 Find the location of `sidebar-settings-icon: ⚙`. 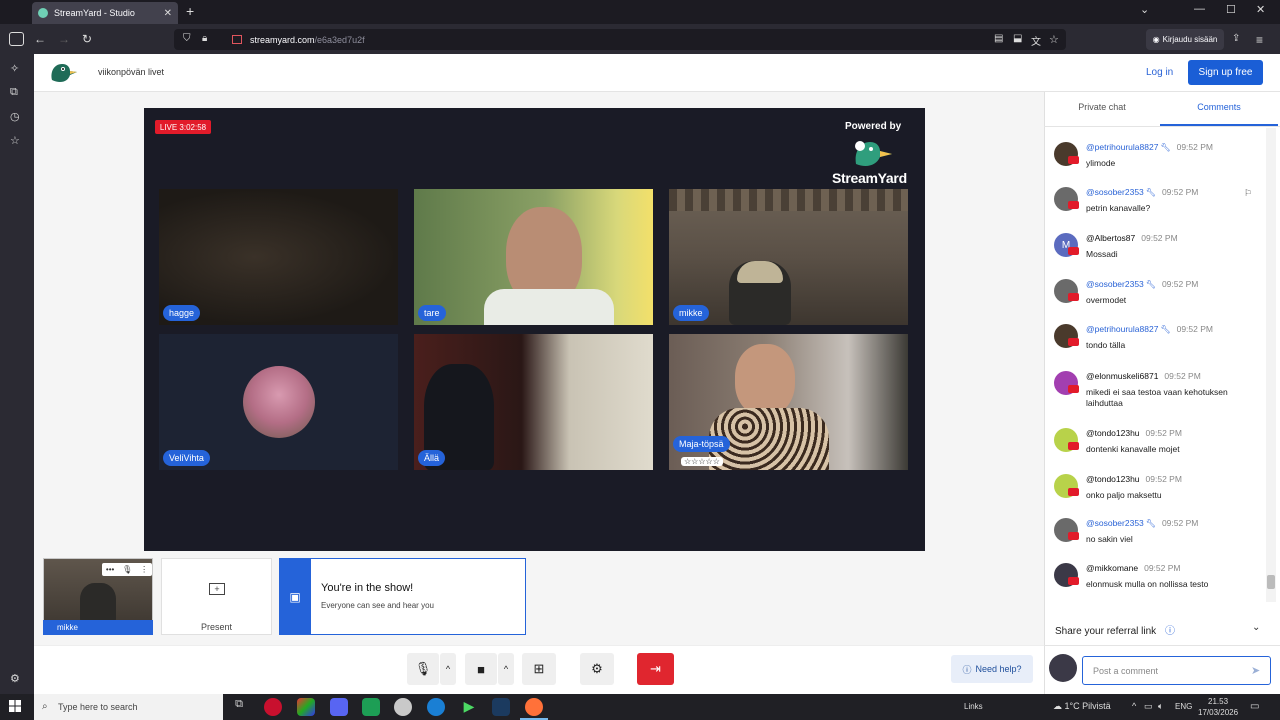

sidebar-settings-icon: ⚙ is located at coordinates (15, 678).